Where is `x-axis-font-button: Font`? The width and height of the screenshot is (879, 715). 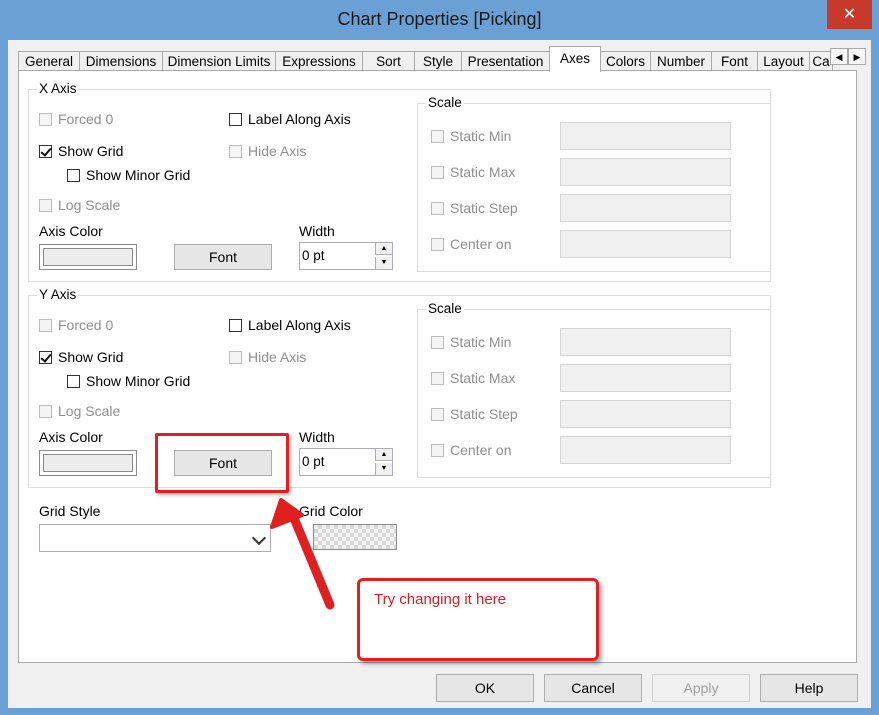
x-axis-font-button: Font is located at coordinates (223, 257).